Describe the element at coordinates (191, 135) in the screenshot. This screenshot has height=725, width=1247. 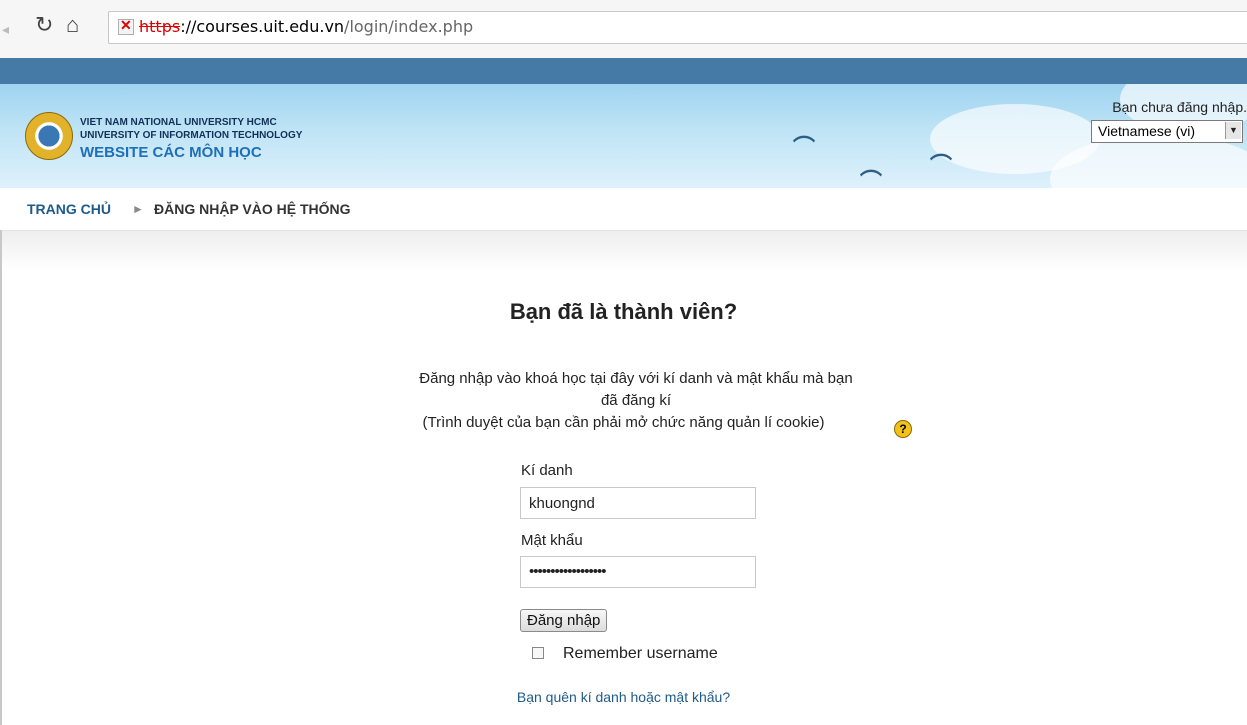
I see `logo-line2: UNIVERSITY OF INFORMATION TECHNOLOGY` at that location.